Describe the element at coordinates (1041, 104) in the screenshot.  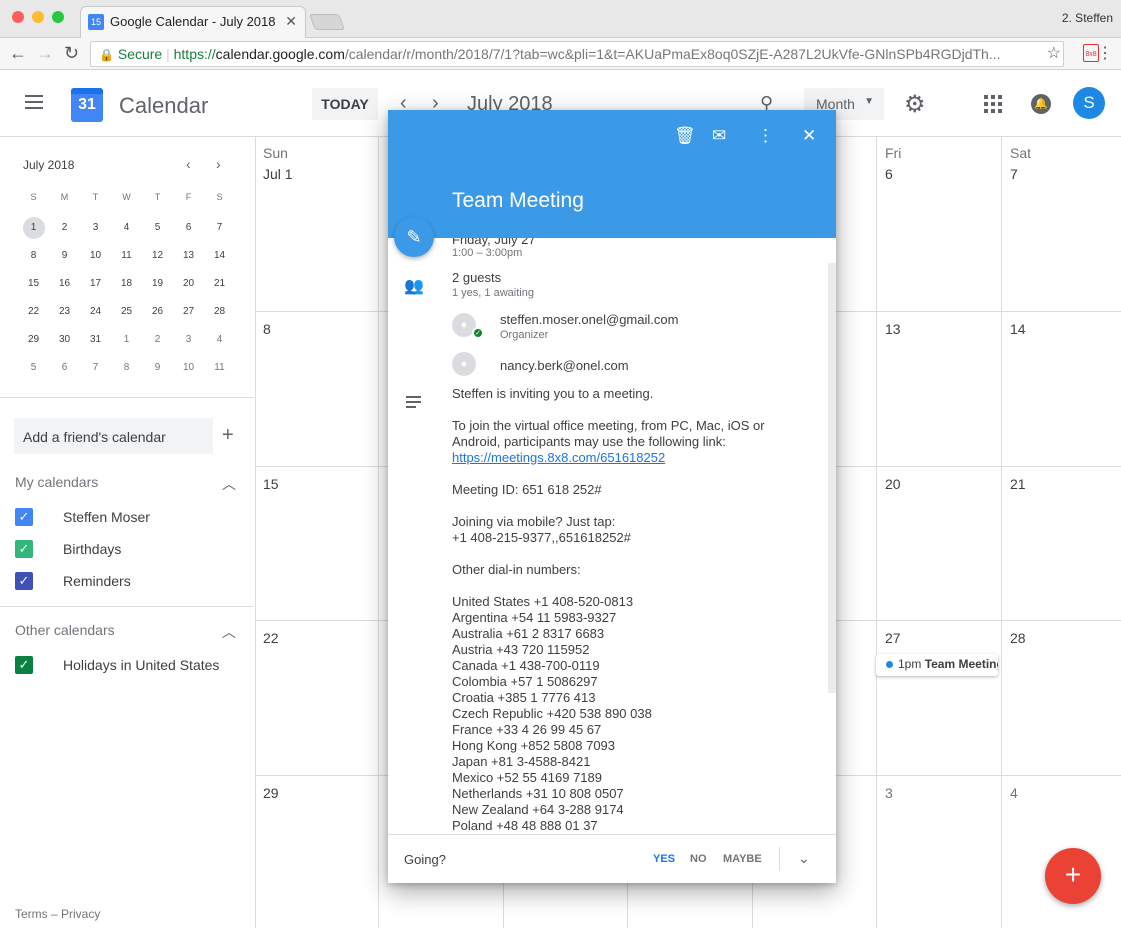
I see `notifications-icon: 🔔` at that location.